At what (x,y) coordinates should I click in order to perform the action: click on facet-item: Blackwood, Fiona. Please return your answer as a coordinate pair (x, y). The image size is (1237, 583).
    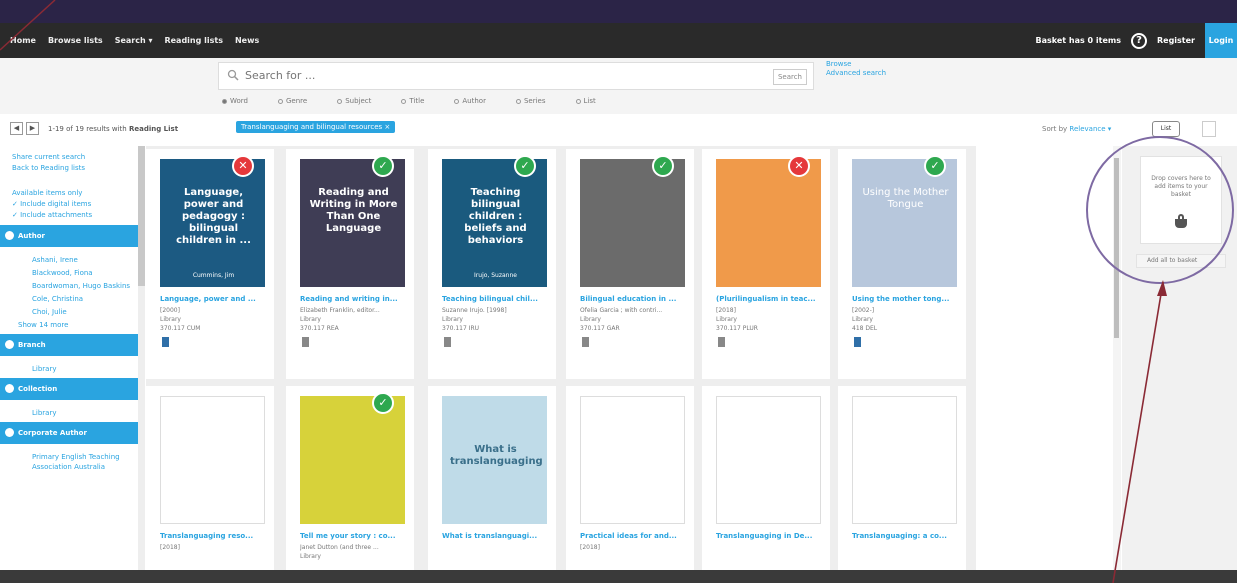
    Looking at the image, I should click on (69, 273).